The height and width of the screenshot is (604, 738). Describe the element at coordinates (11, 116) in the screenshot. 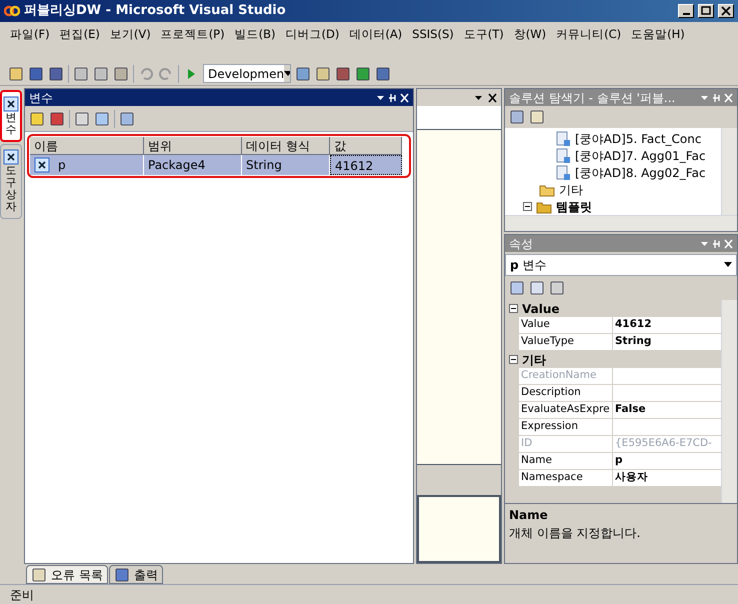

I see `side-tab: 변수` at that location.